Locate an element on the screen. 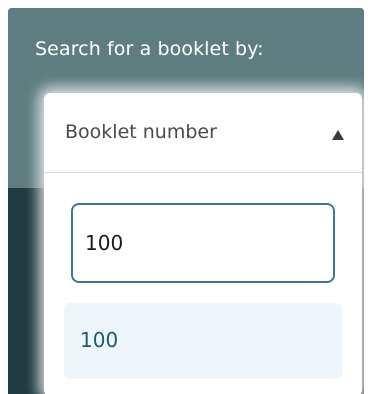 This screenshot has width=372, height=394. booklet-search-input is located at coordinates (203, 243).